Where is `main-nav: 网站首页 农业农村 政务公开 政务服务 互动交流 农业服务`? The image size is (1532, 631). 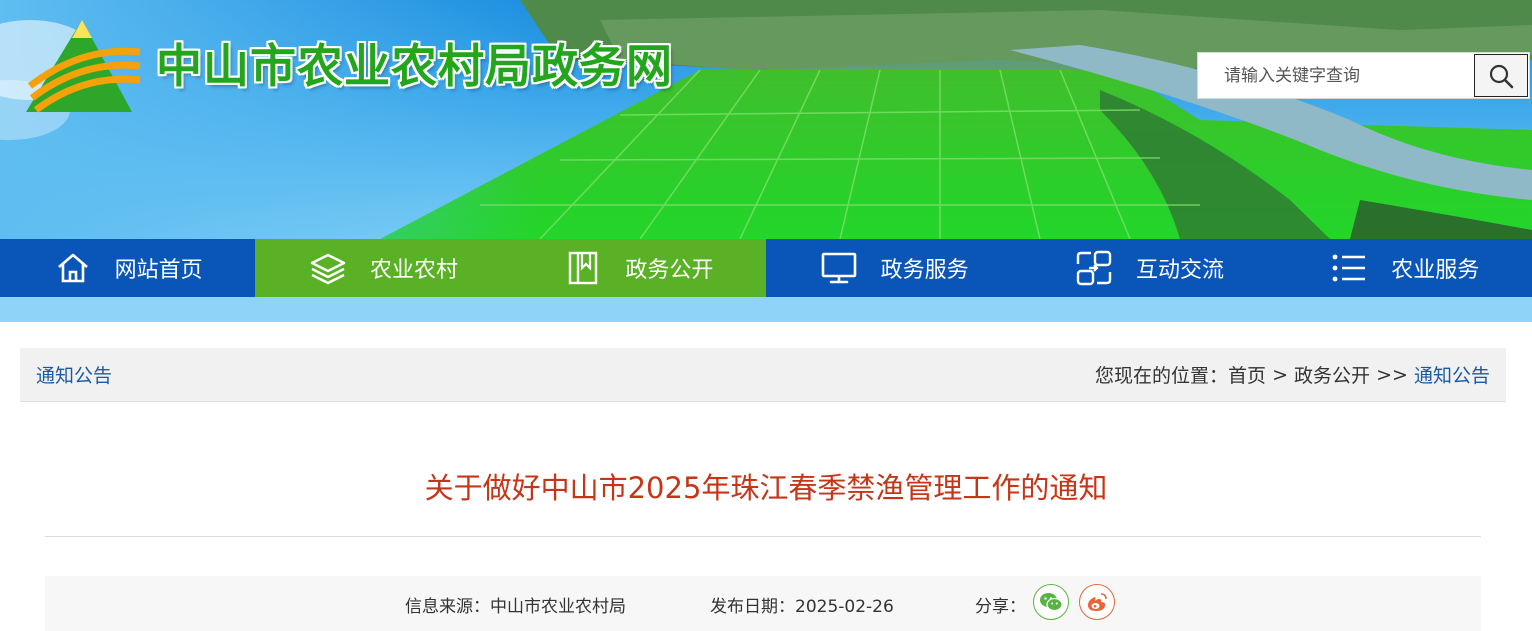
main-nav: 网站首页 农业农村 政务公开 政务服务 互动交流 农业服务 is located at coordinates (766, 268).